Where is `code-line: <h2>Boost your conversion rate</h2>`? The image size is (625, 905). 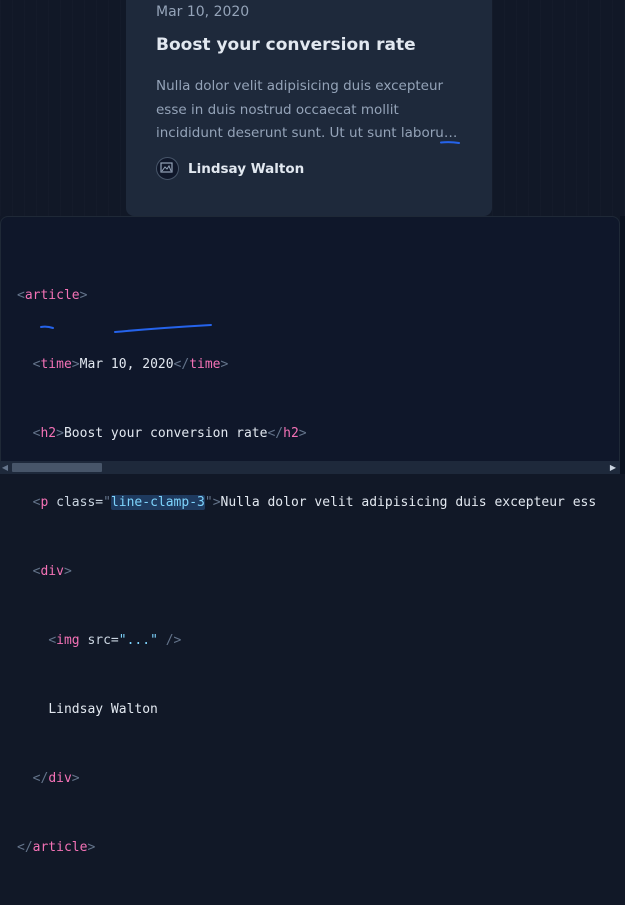 code-line: <h2>Boost your conversion rate</h2> is located at coordinates (306, 433).